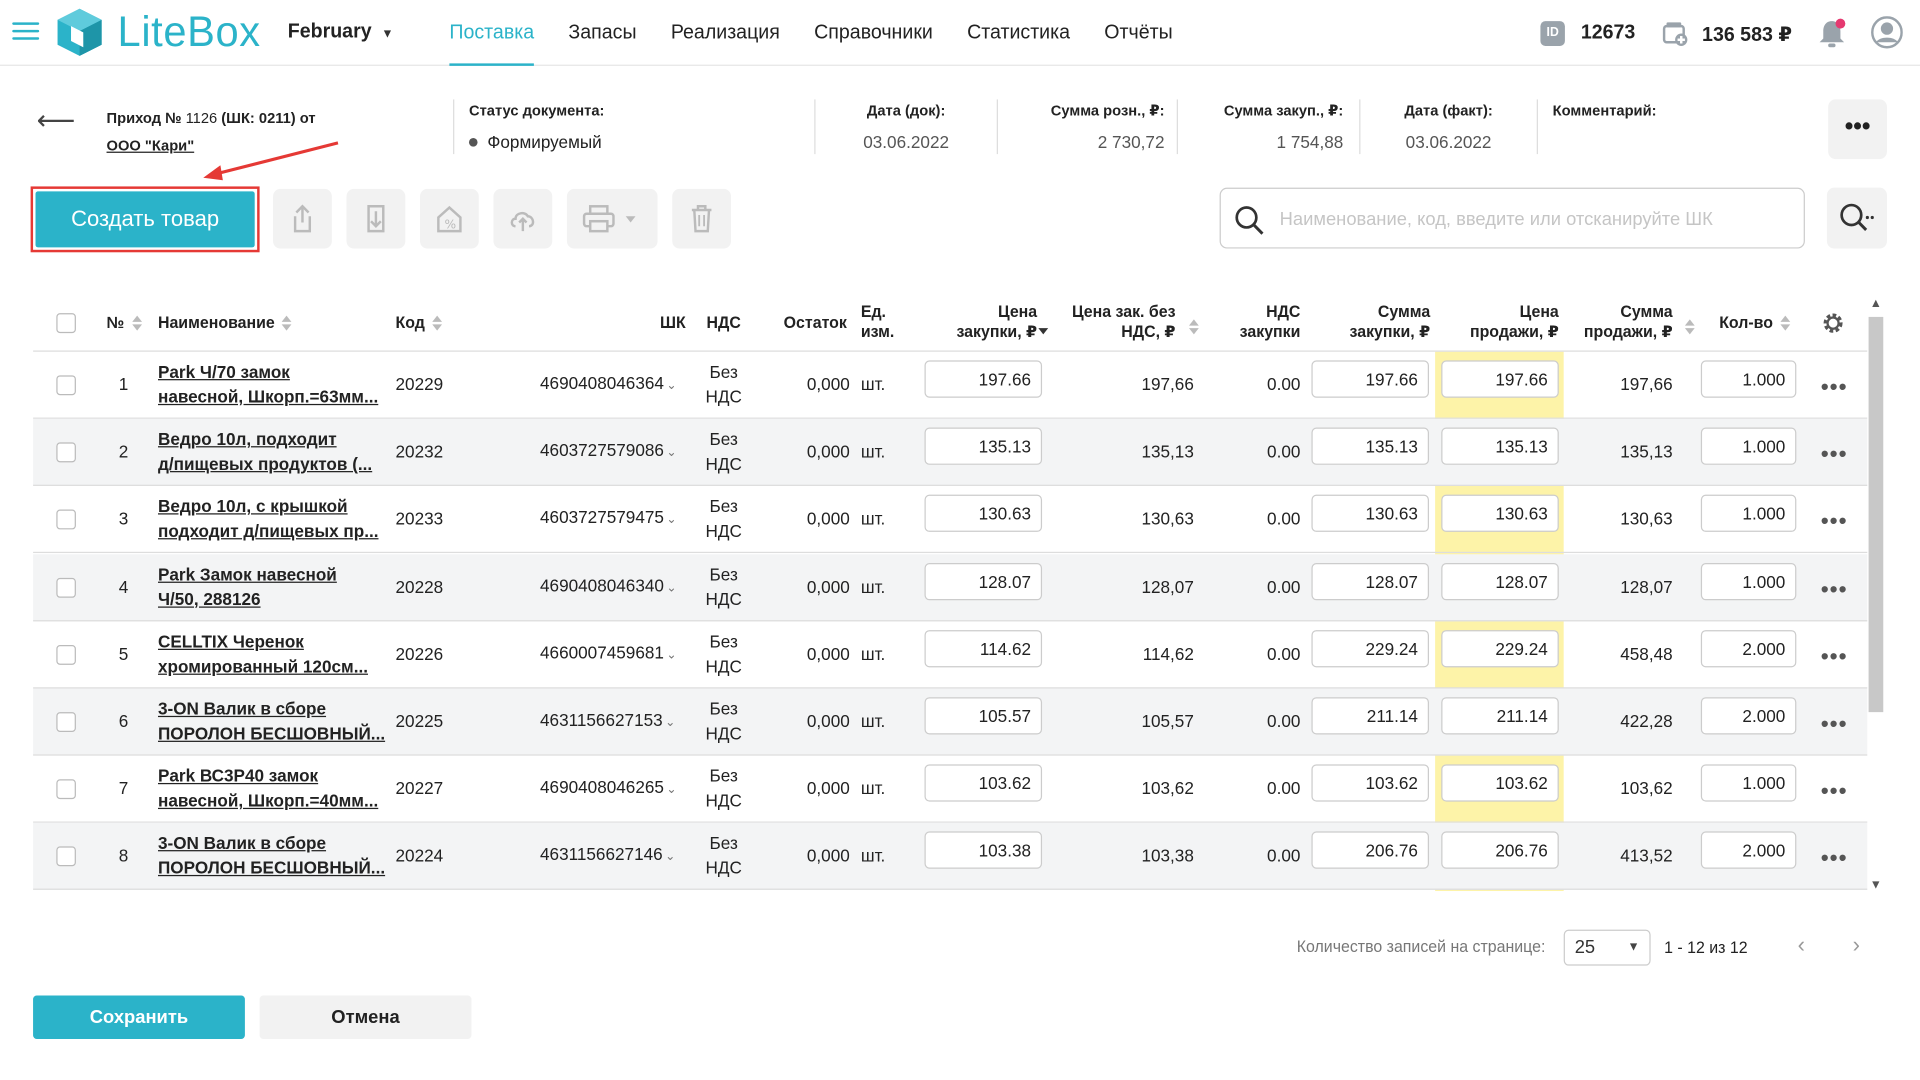  Describe the element at coordinates (1857, 129) in the screenshot. I see `document-more-button: •••` at that location.